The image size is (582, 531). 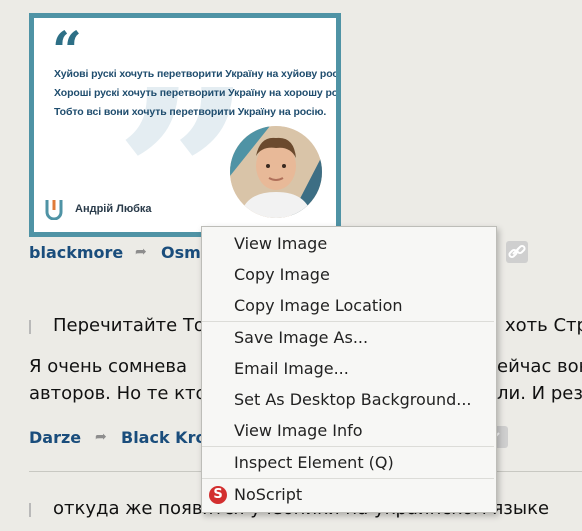 What do you see at coordinates (276, 172) in the screenshot?
I see `author-portrait` at bounding box center [276, 172].